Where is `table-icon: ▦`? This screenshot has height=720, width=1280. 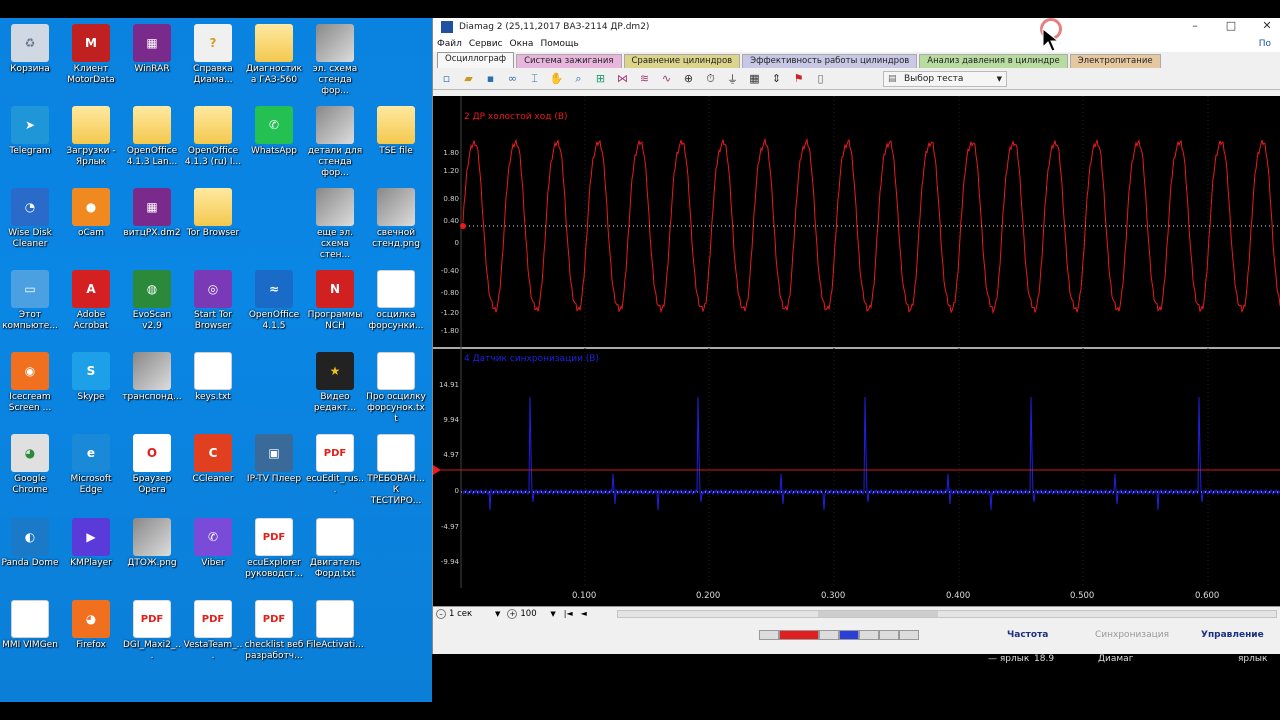 table-icon: ▦ is located at coordinates (754, 78).